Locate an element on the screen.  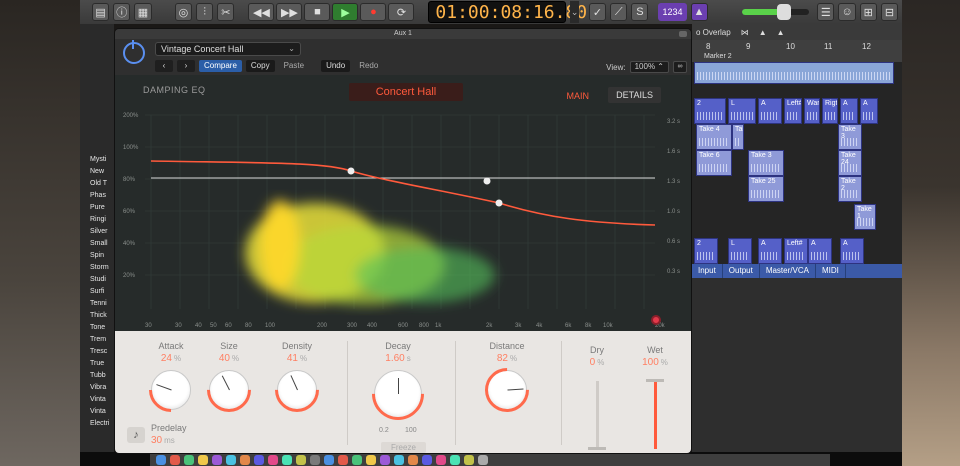
dry-fader is located at coordinates (597, 415).